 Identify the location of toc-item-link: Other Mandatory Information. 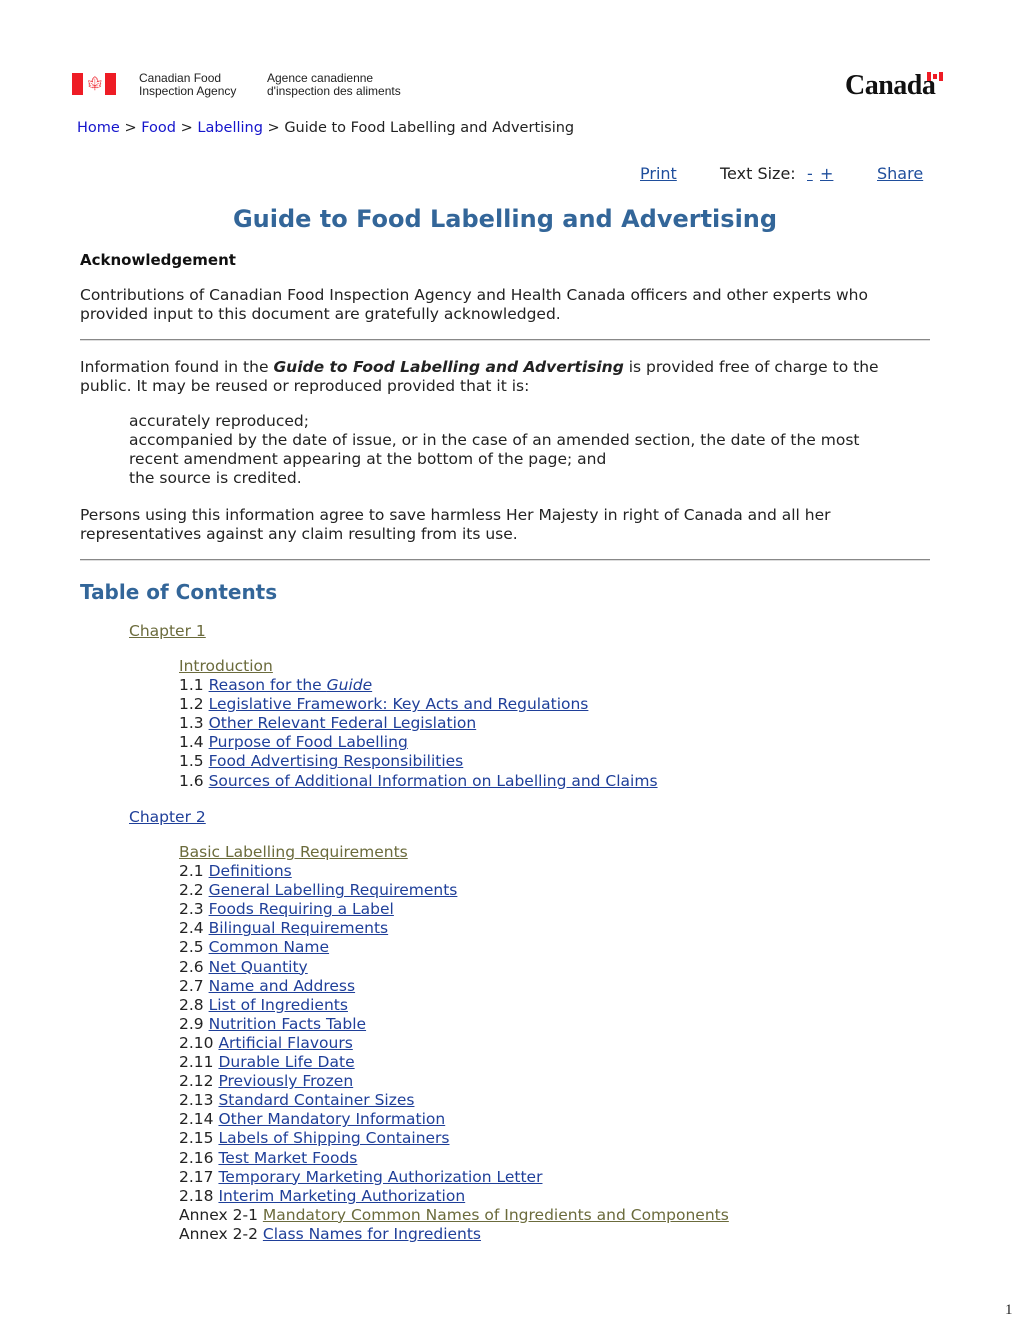
(331, 1119).